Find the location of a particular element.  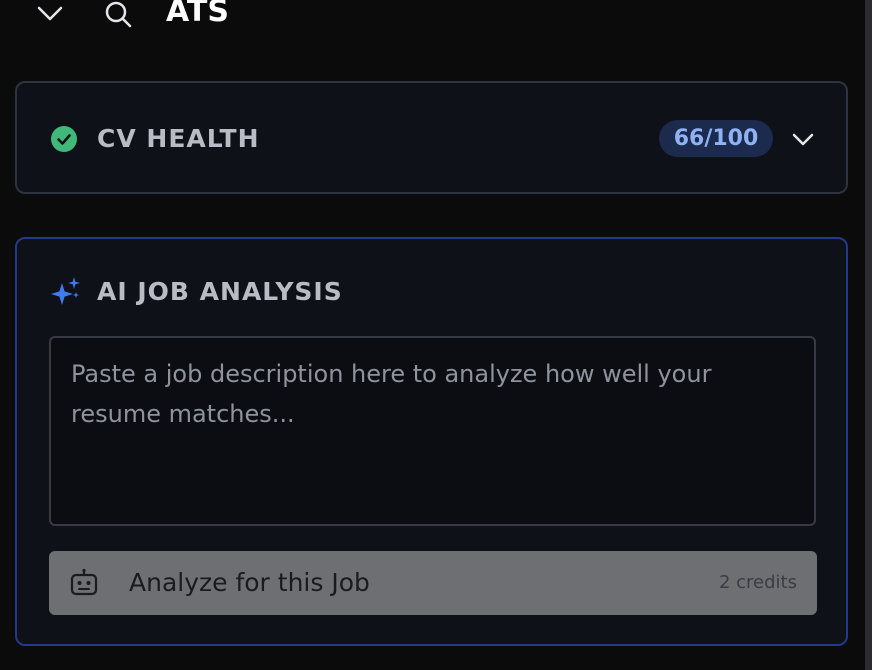

collapse-chevron-icon is located at coordinates (50, 13).